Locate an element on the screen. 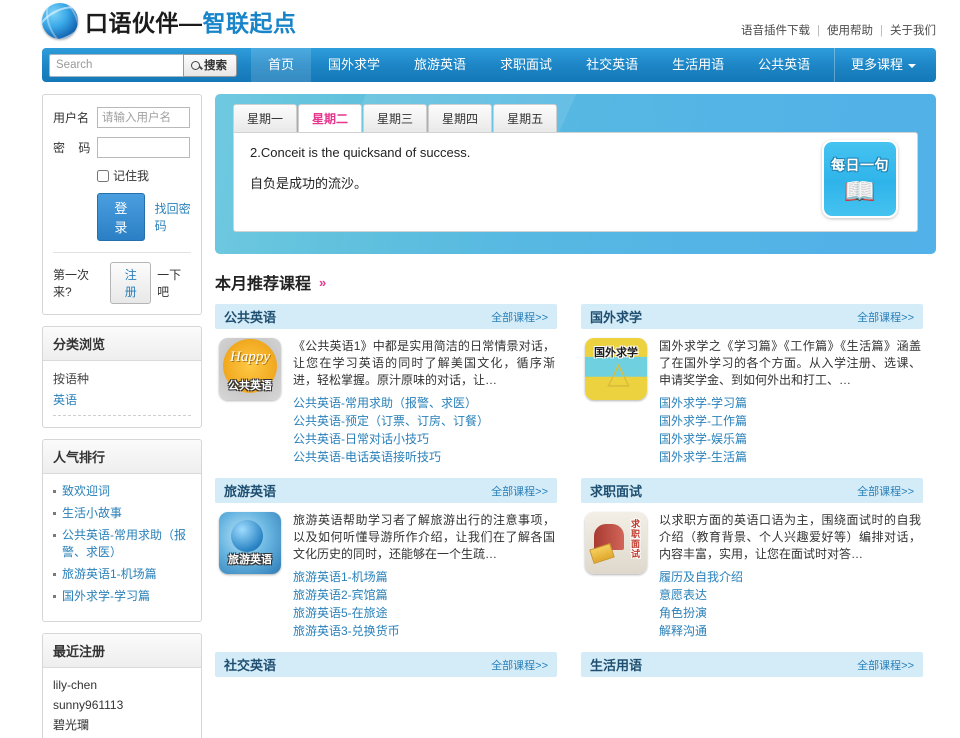 The height and width of the screenshot is (738, 960). recent-registrations-title: 最近注册 is located at coordinates (122, 651).